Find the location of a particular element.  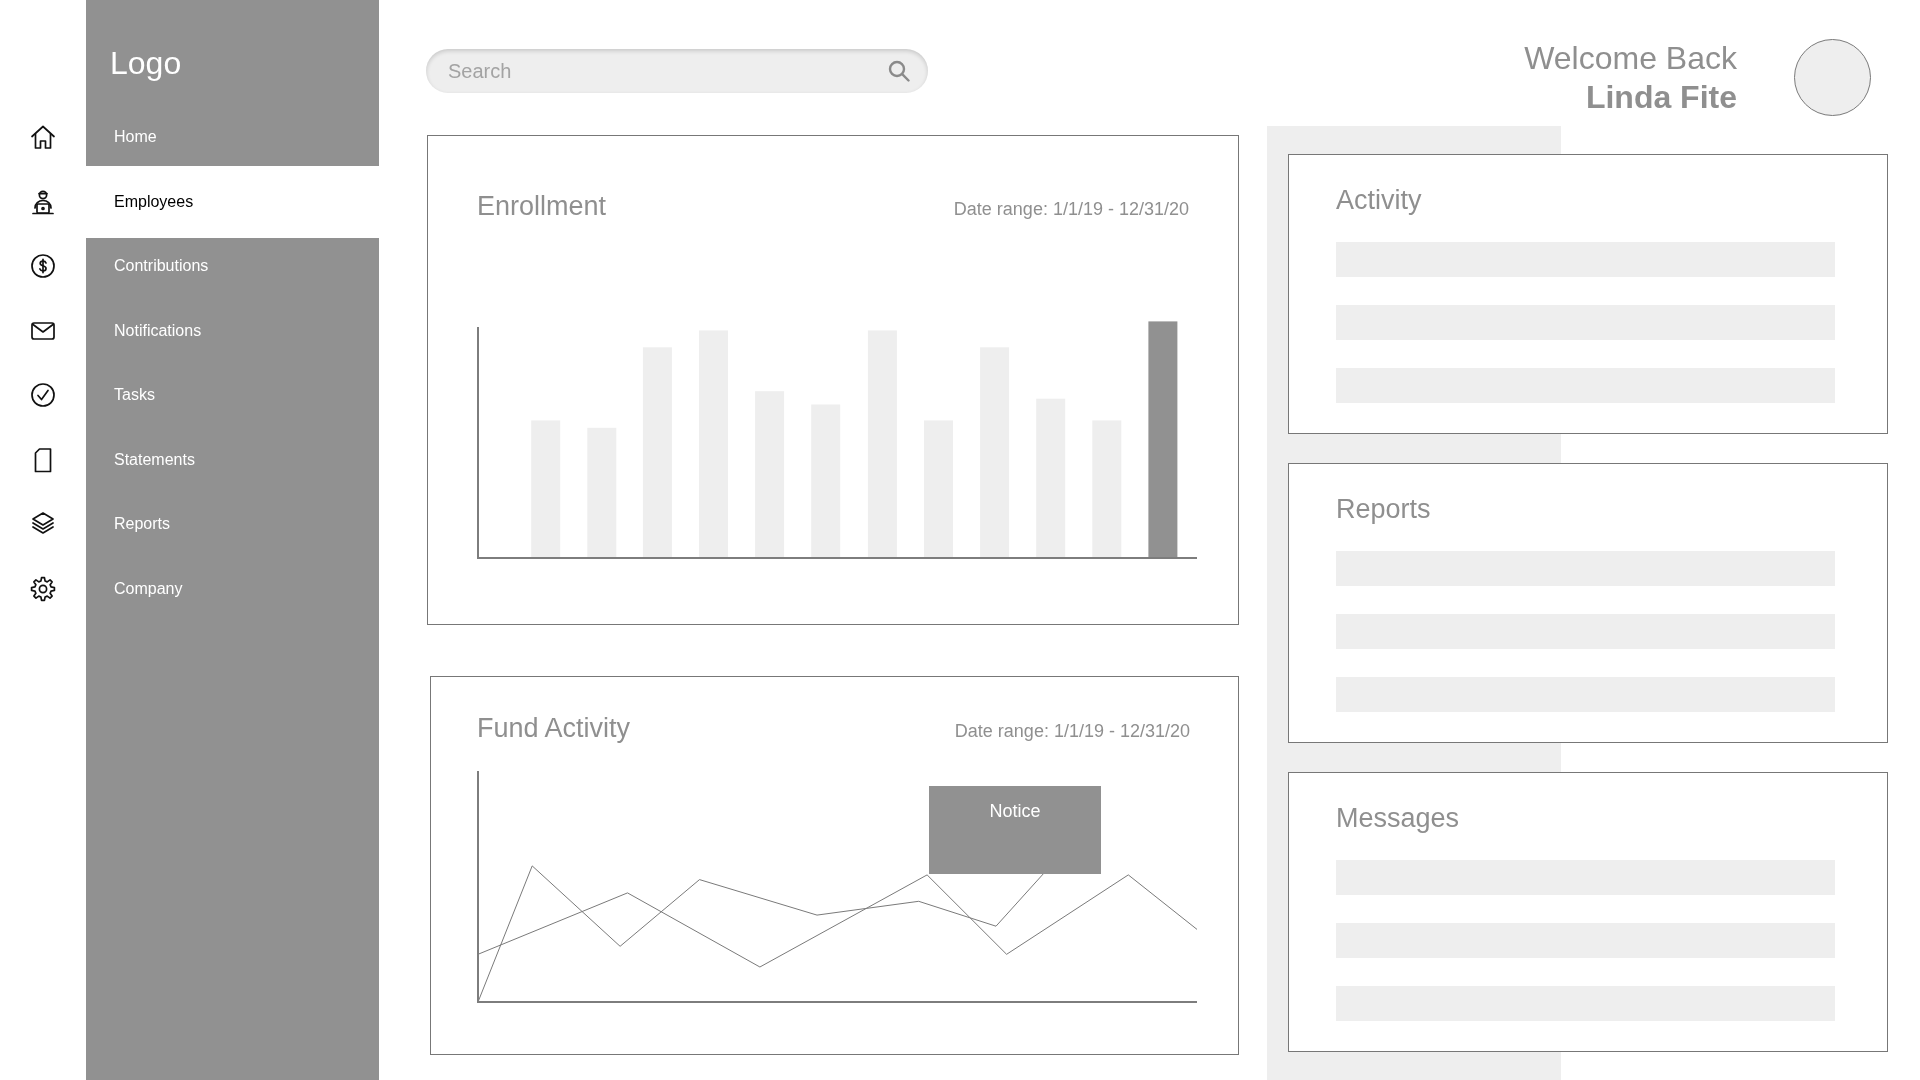

card-title: Enrollment is located at coordinates (542, 206).